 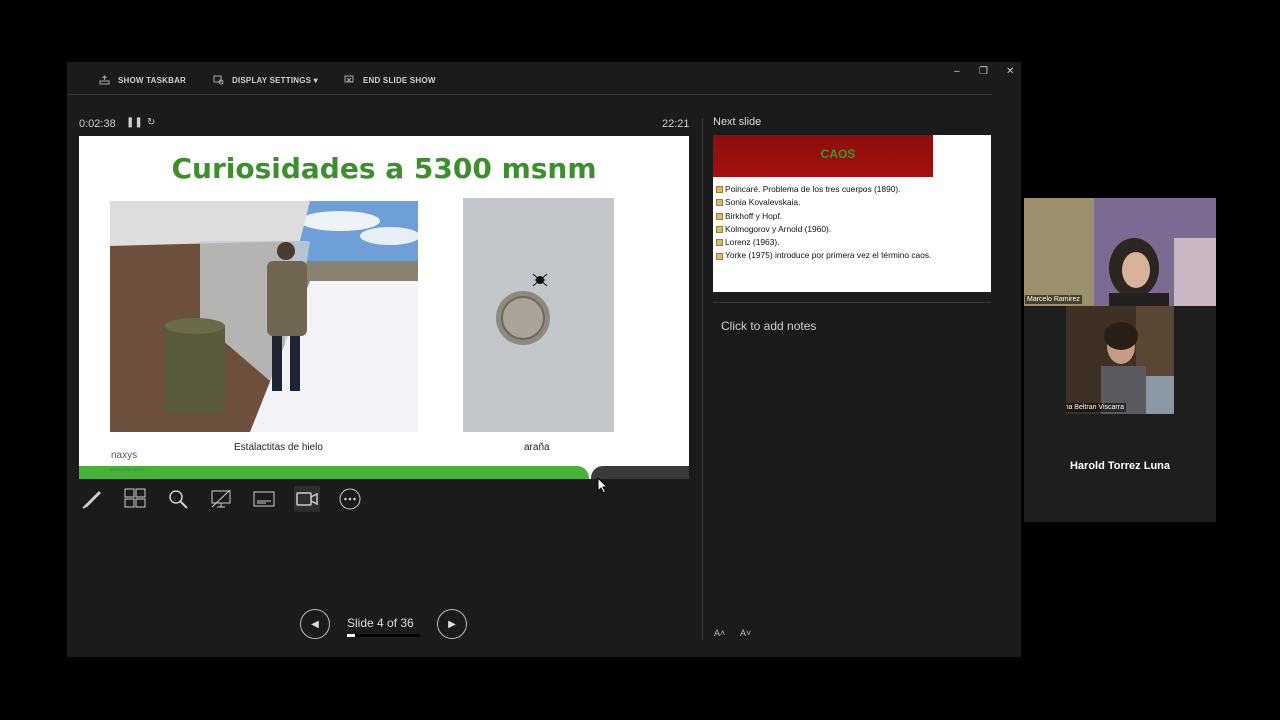 What do you see at coordinates (983, 71) in the screenshot?
I see `restore-button: ❐` at bounding box center [983, 71].